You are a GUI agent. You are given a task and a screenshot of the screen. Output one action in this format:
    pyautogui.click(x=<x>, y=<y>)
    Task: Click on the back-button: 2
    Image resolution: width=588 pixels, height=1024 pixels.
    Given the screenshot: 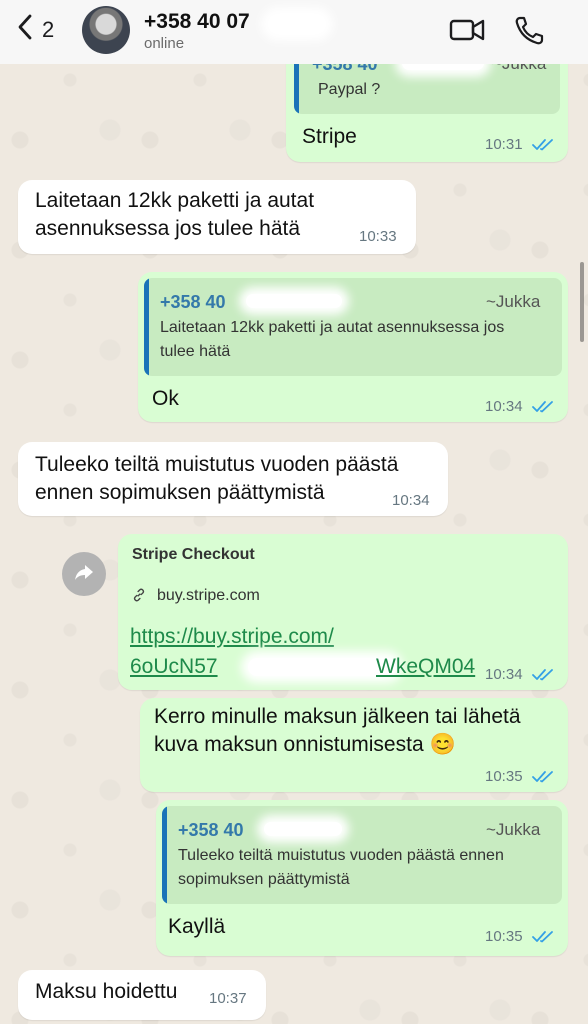 What is the action you would take?
    pyautogui.click(x=35, y=29)
    